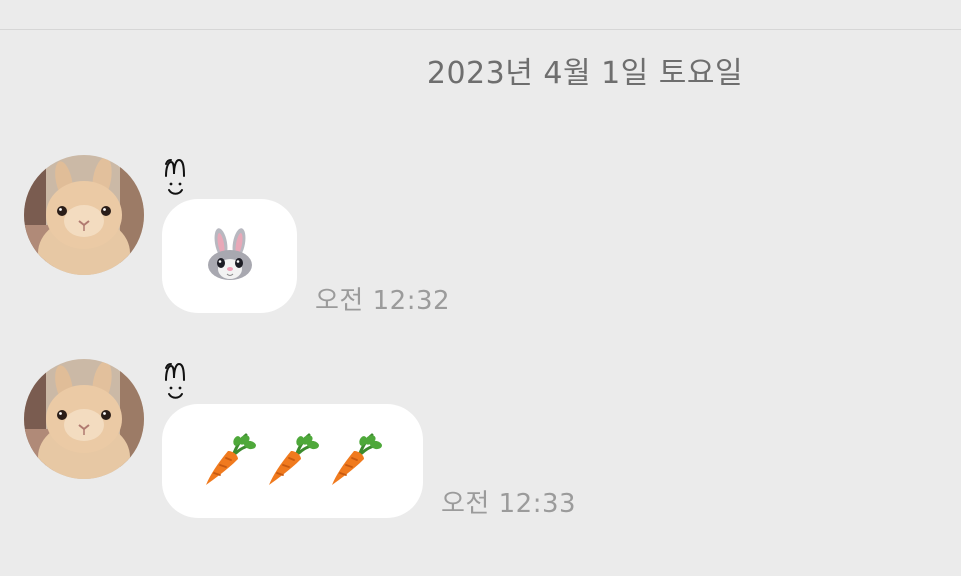 The width and height of the screenshot is (961, 576). What do you see at coordinates (585, 73) in the screenshot?
I see `date-separator: 2023년 4월 1일 토요일` at bounding box center [585, 73].